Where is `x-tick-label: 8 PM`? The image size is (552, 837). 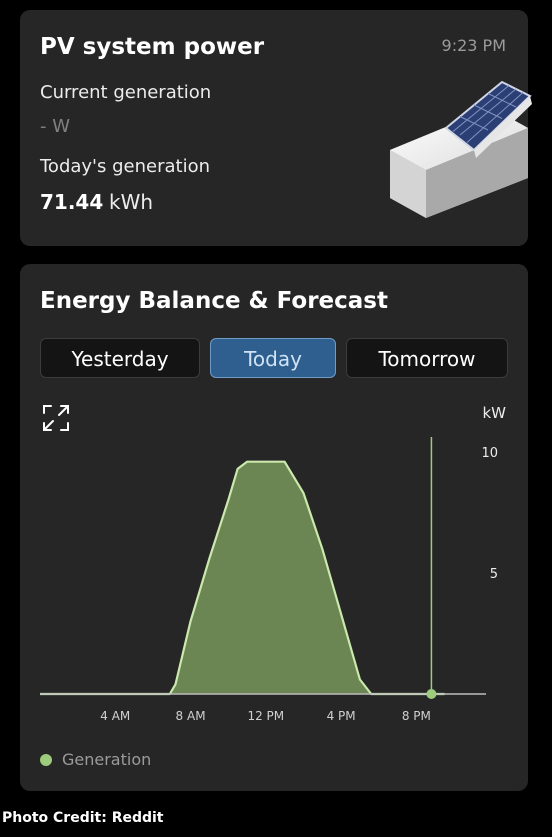
x-tick-label: 8 PM is located at coordinates (416, 716).